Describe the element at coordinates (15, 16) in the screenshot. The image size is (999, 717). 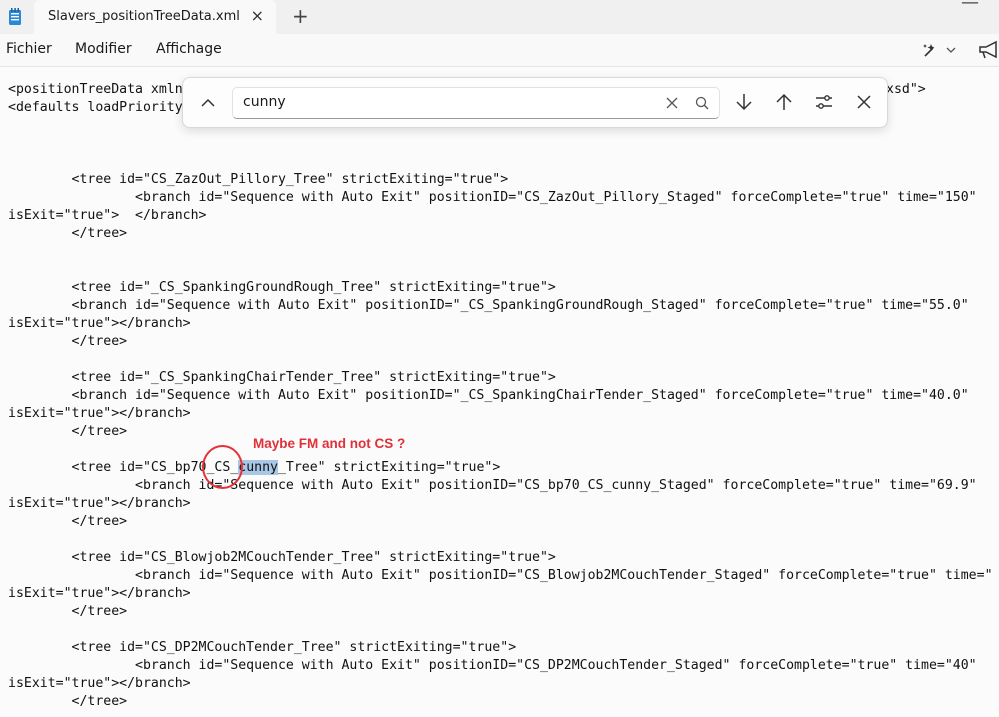
I see `notepad-icon` at that location.